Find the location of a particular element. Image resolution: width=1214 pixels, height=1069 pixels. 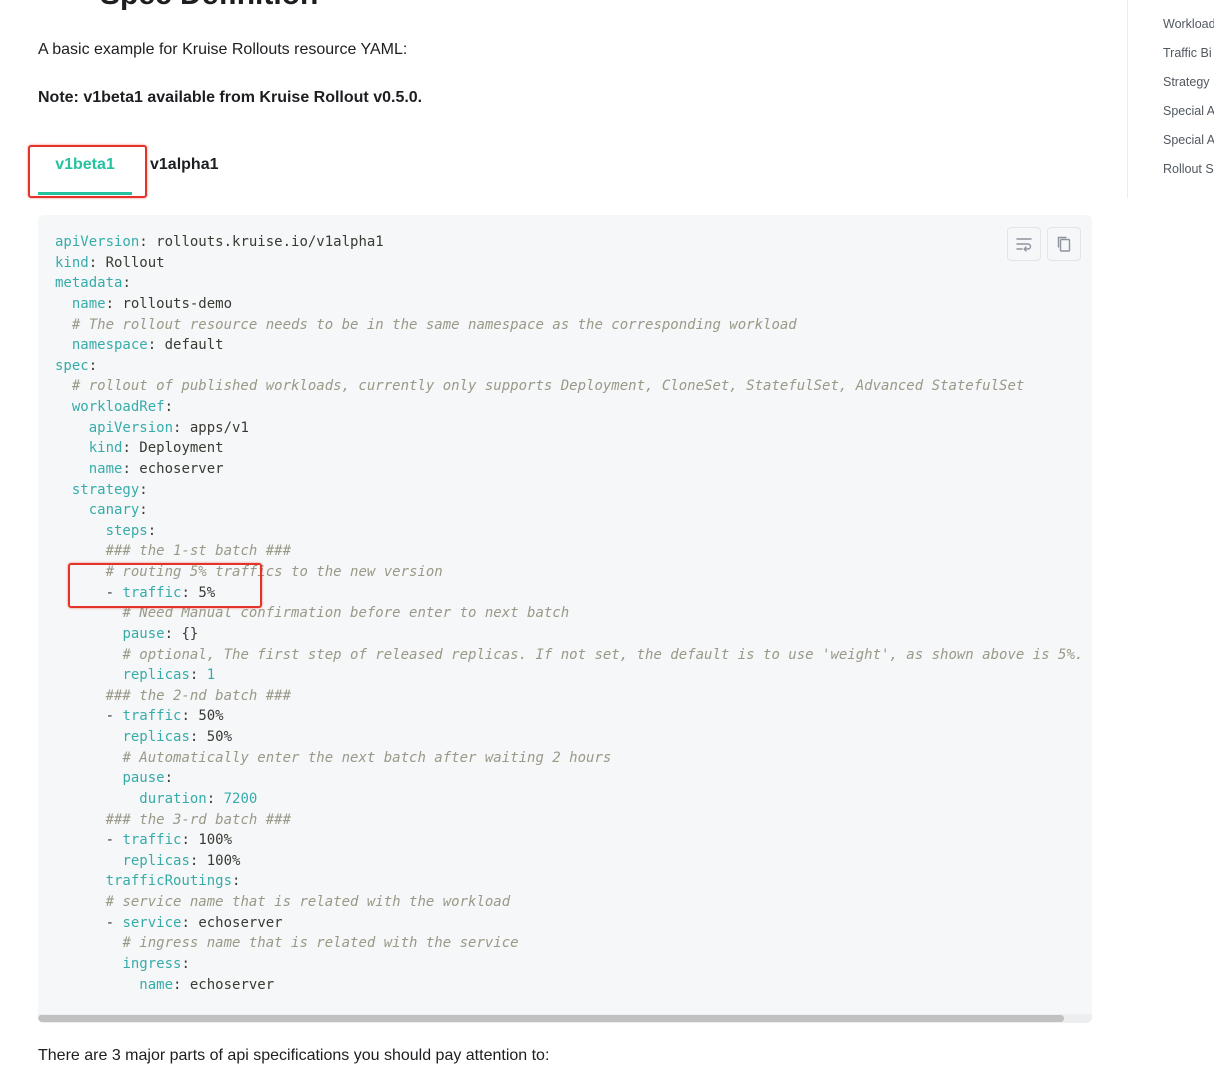

code-value: apps/v1 is located at coordinates (215, 427).